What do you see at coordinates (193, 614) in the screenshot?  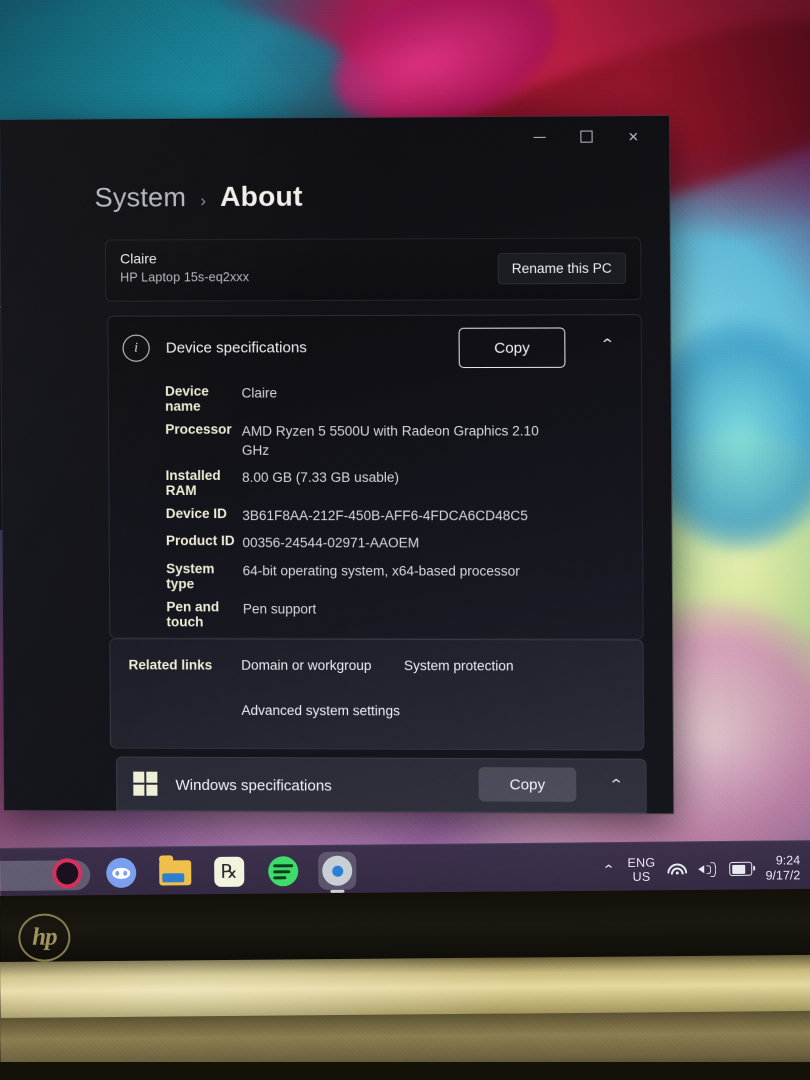 I see `spec-label: Pen and touch` at bounding box center [193, 614].